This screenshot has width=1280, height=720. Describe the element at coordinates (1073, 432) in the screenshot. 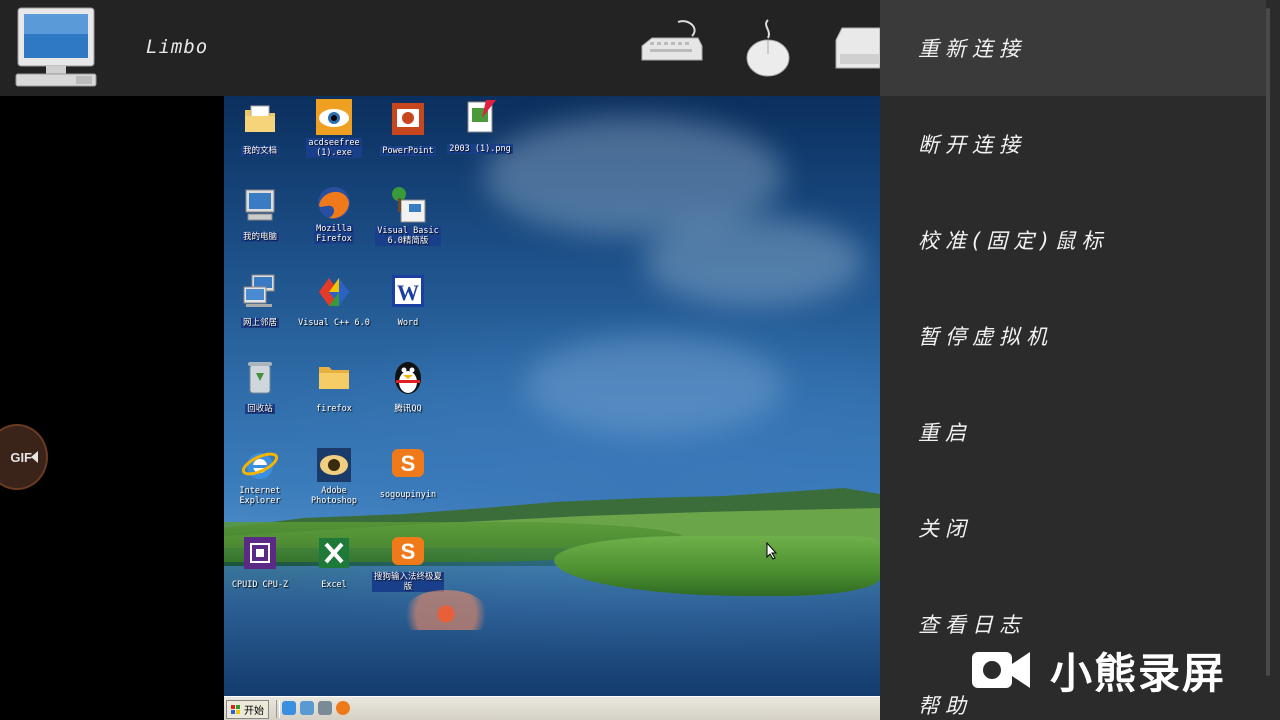

I see `menu-item-restart: 重启` at that location.